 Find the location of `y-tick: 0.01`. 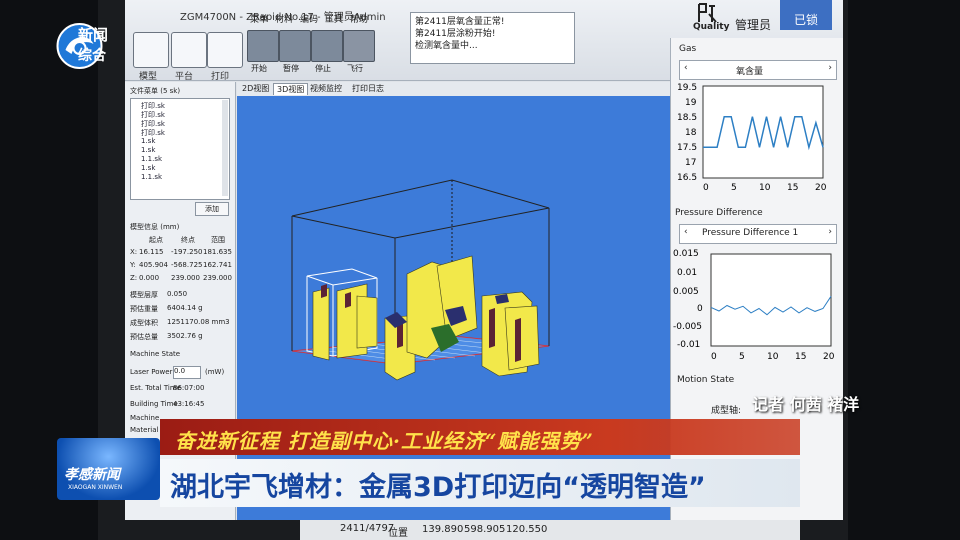

y-tick: 0.01 is located at coordinates (687, 273).